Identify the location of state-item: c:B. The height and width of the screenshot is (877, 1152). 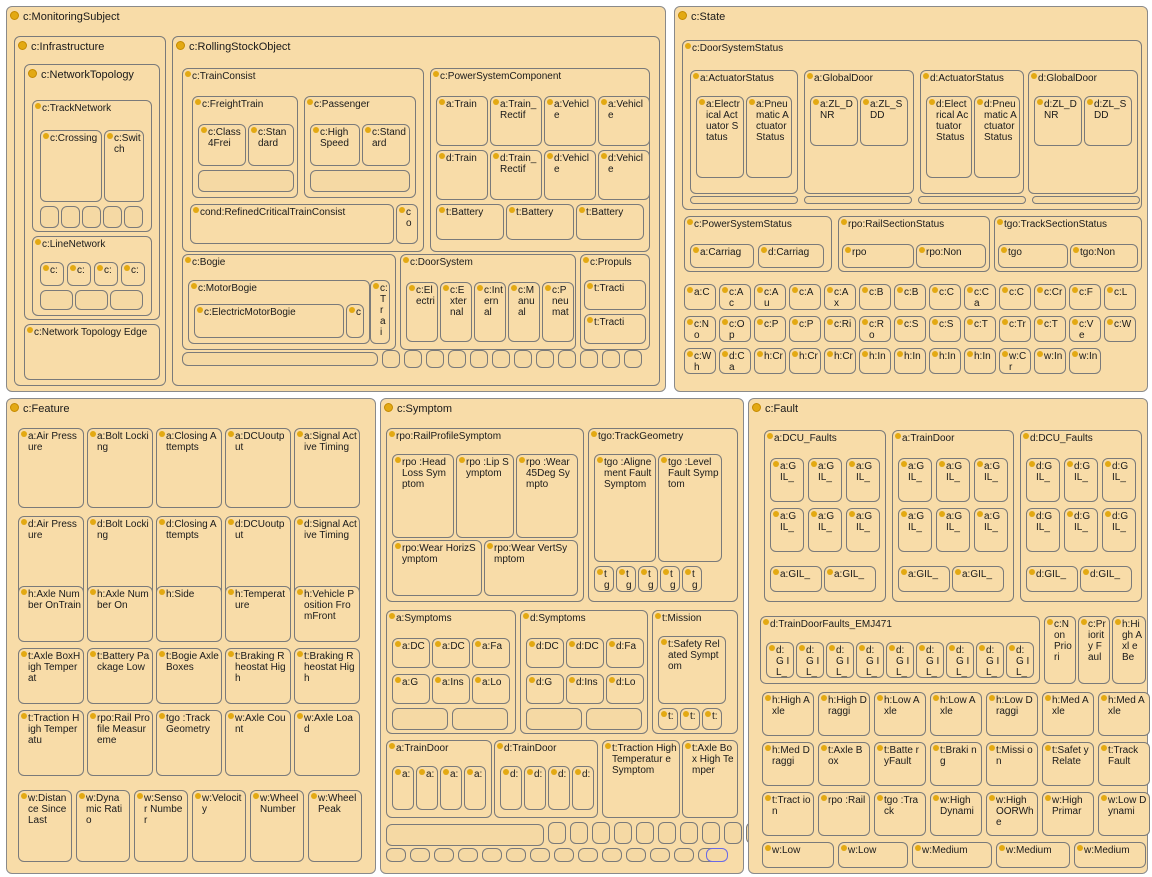
(910, 297).